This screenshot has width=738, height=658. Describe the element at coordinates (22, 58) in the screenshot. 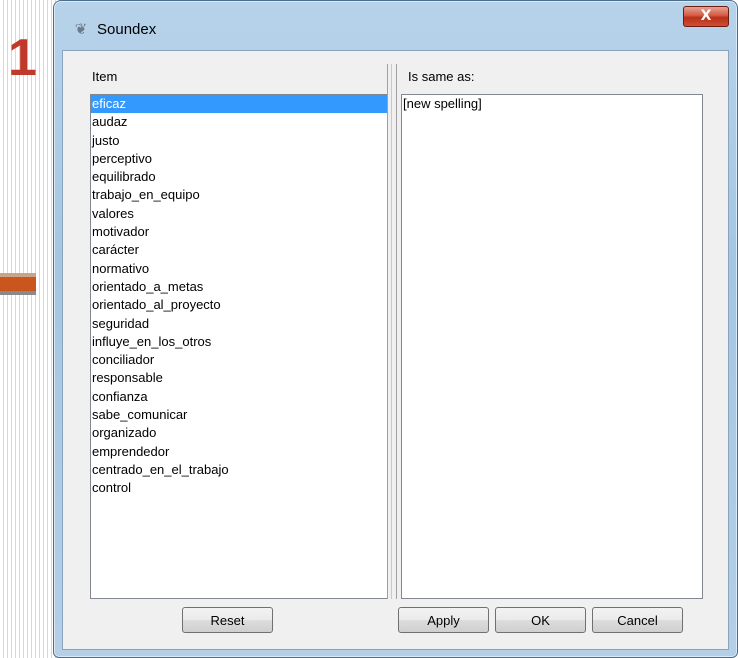

I see `slide-number: 1` at that location.